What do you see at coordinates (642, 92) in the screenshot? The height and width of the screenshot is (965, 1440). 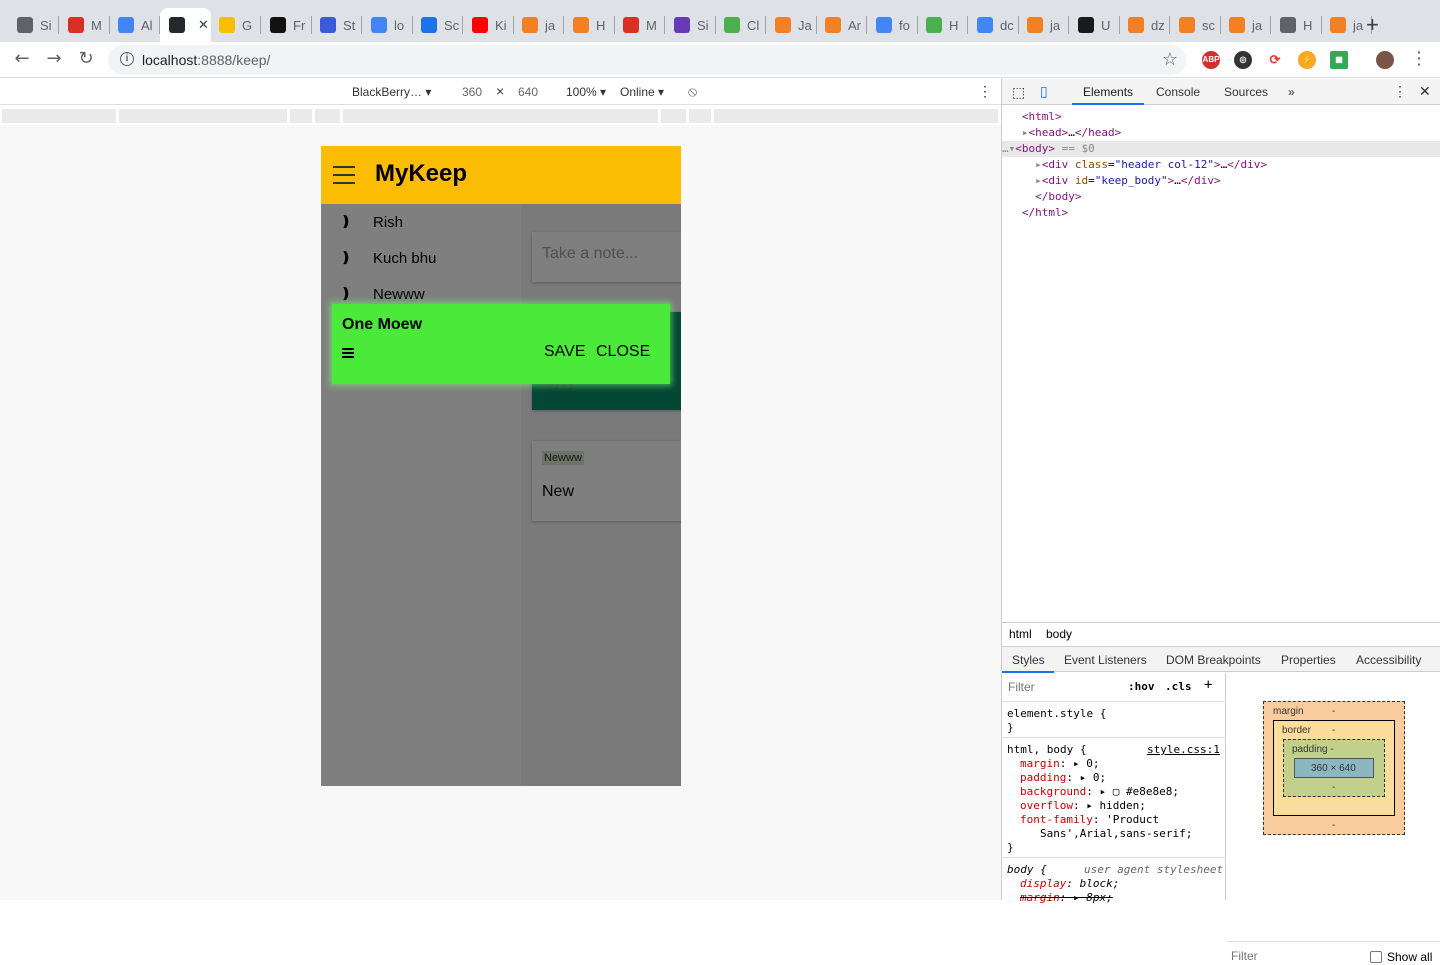 I see `network-select: Online ▾` at bounding box center [642, 92].